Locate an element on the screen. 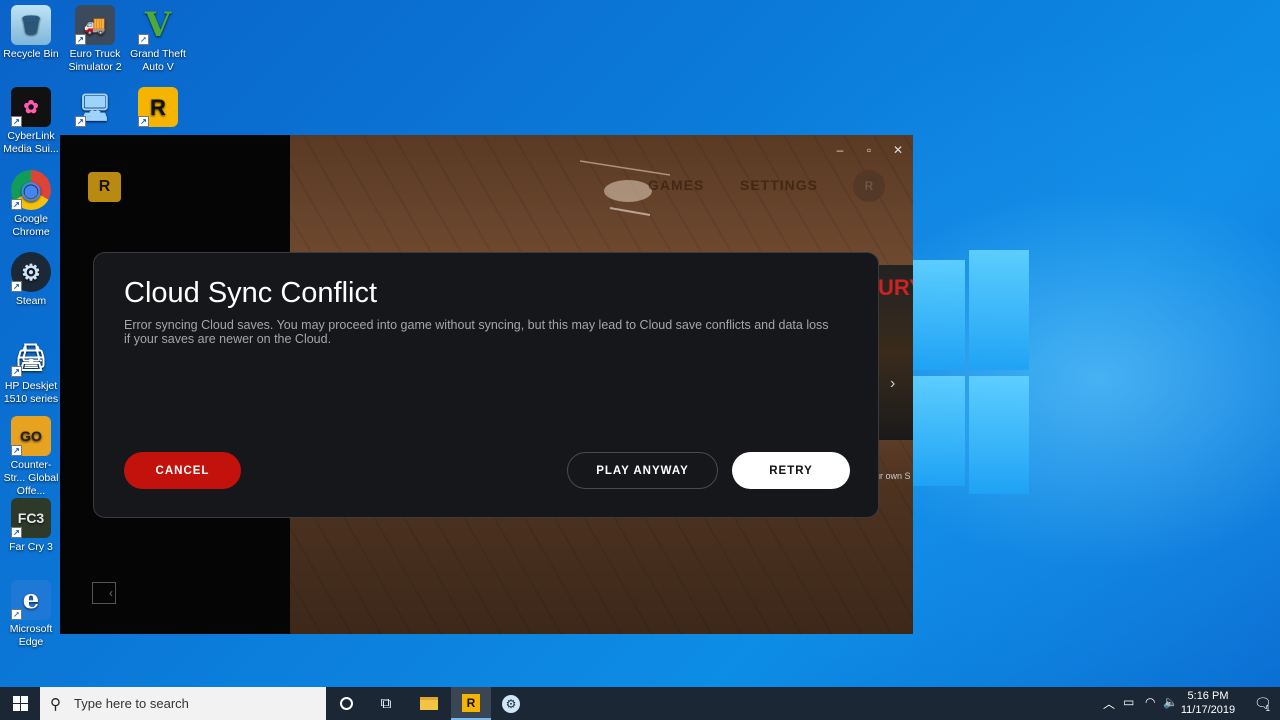 This screenshot has height=720, width=1280. desktop-icon-chrome: ◉ ↗ Google Chrome is located at coordinates (31, 204).